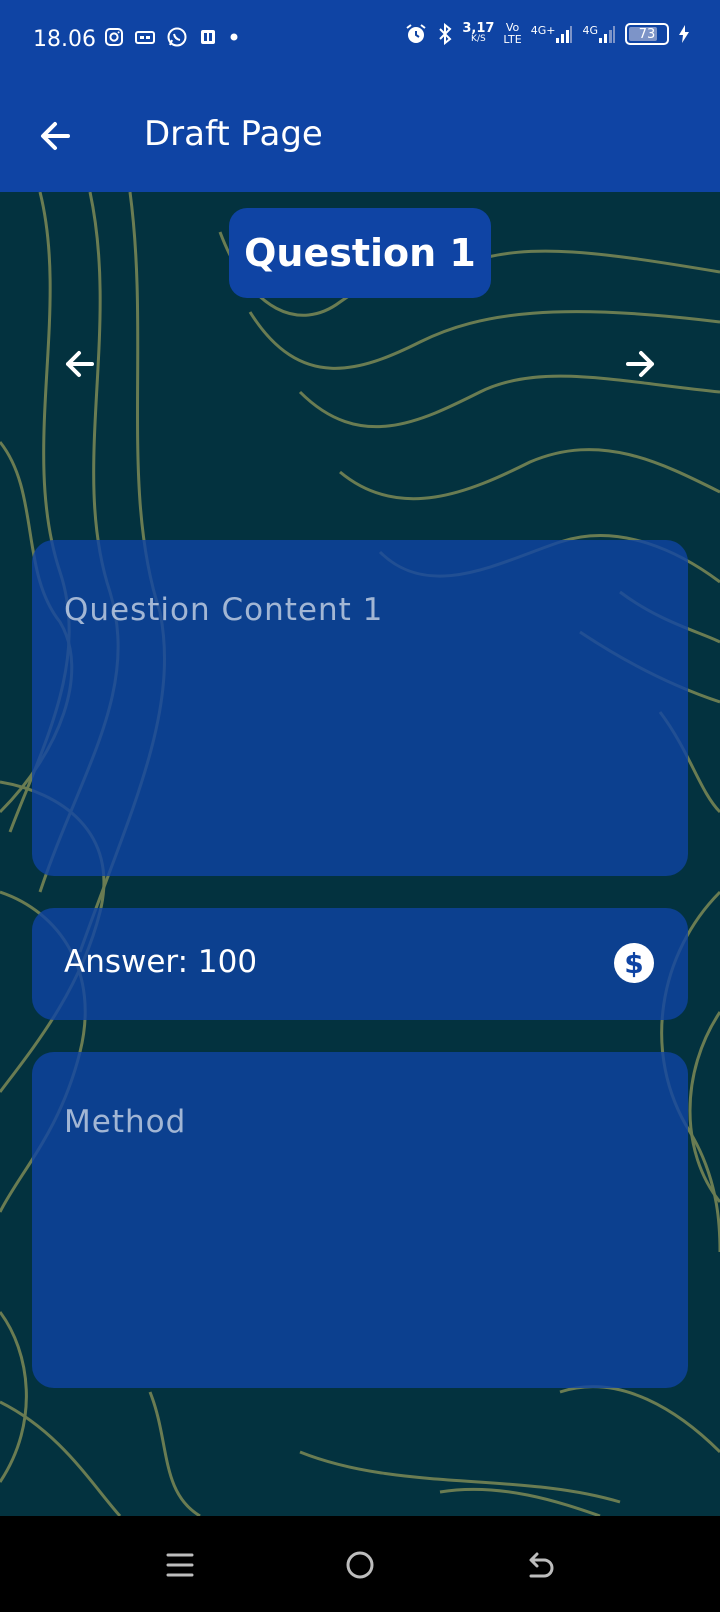 The width and height of the screenshot is (720, 1612). What do you see at coordinates (552, 34) in the screenshot?
I see `signal-4g-plus: 4G+` at bounding box center [552, 34].